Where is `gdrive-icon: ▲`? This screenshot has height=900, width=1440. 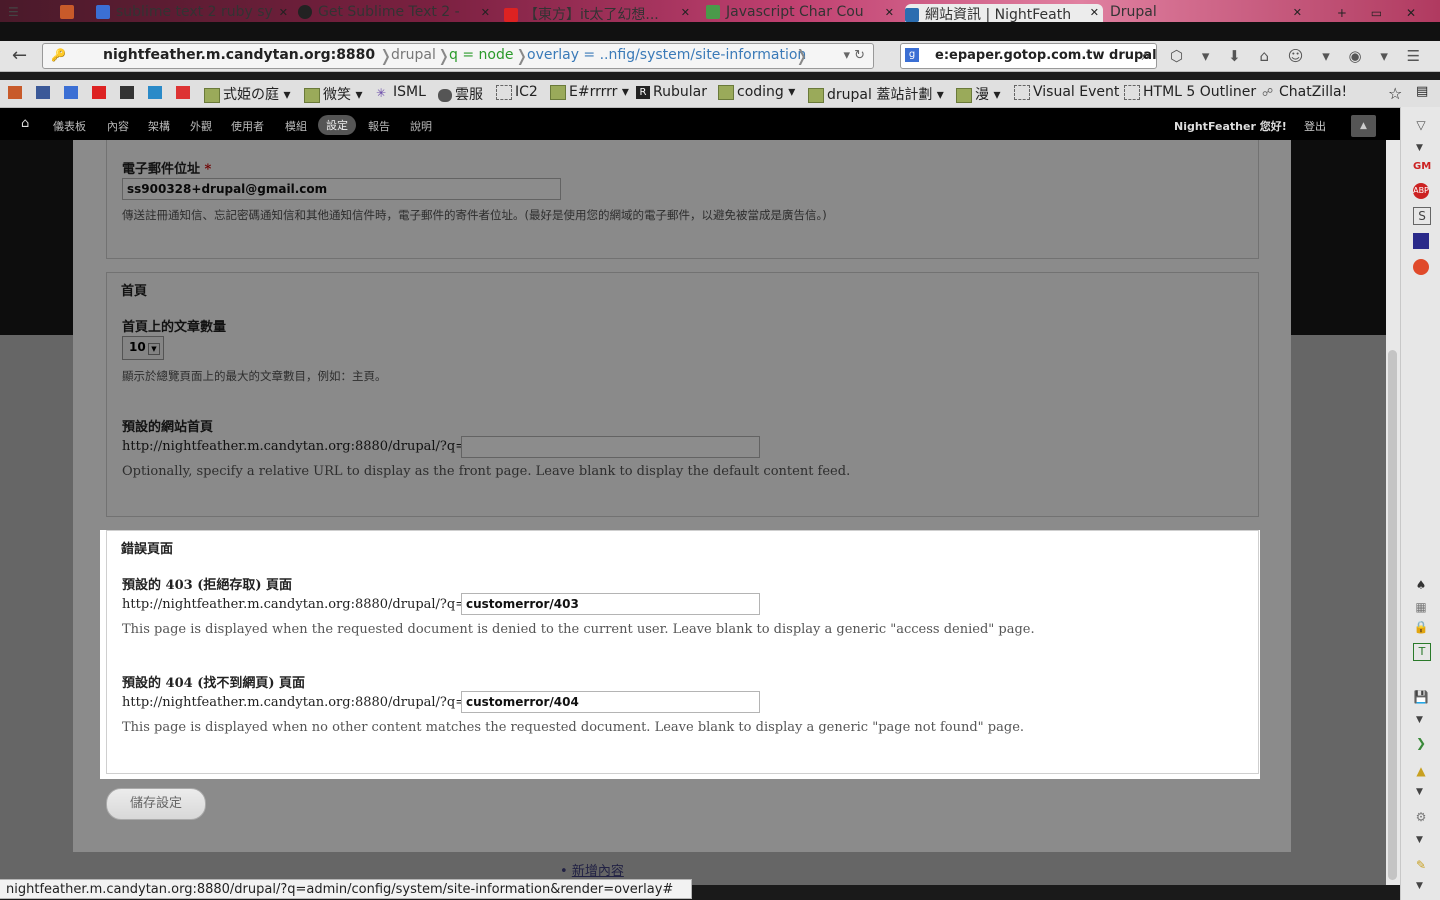
gdrive-icon: ▲ is located at coordinates (1421, 771).